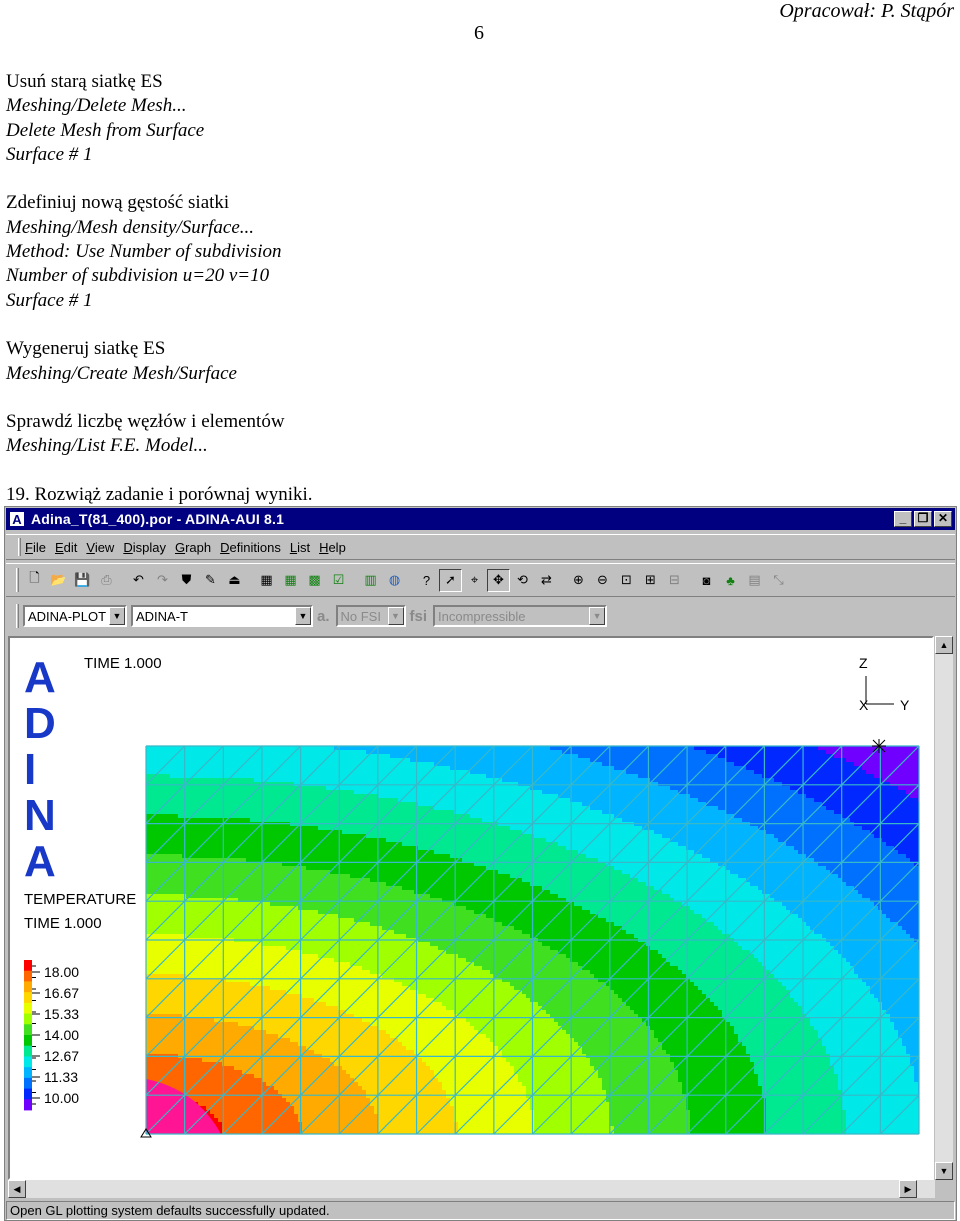  I want to click on ruler-icon: ▤, so click(754, 580).